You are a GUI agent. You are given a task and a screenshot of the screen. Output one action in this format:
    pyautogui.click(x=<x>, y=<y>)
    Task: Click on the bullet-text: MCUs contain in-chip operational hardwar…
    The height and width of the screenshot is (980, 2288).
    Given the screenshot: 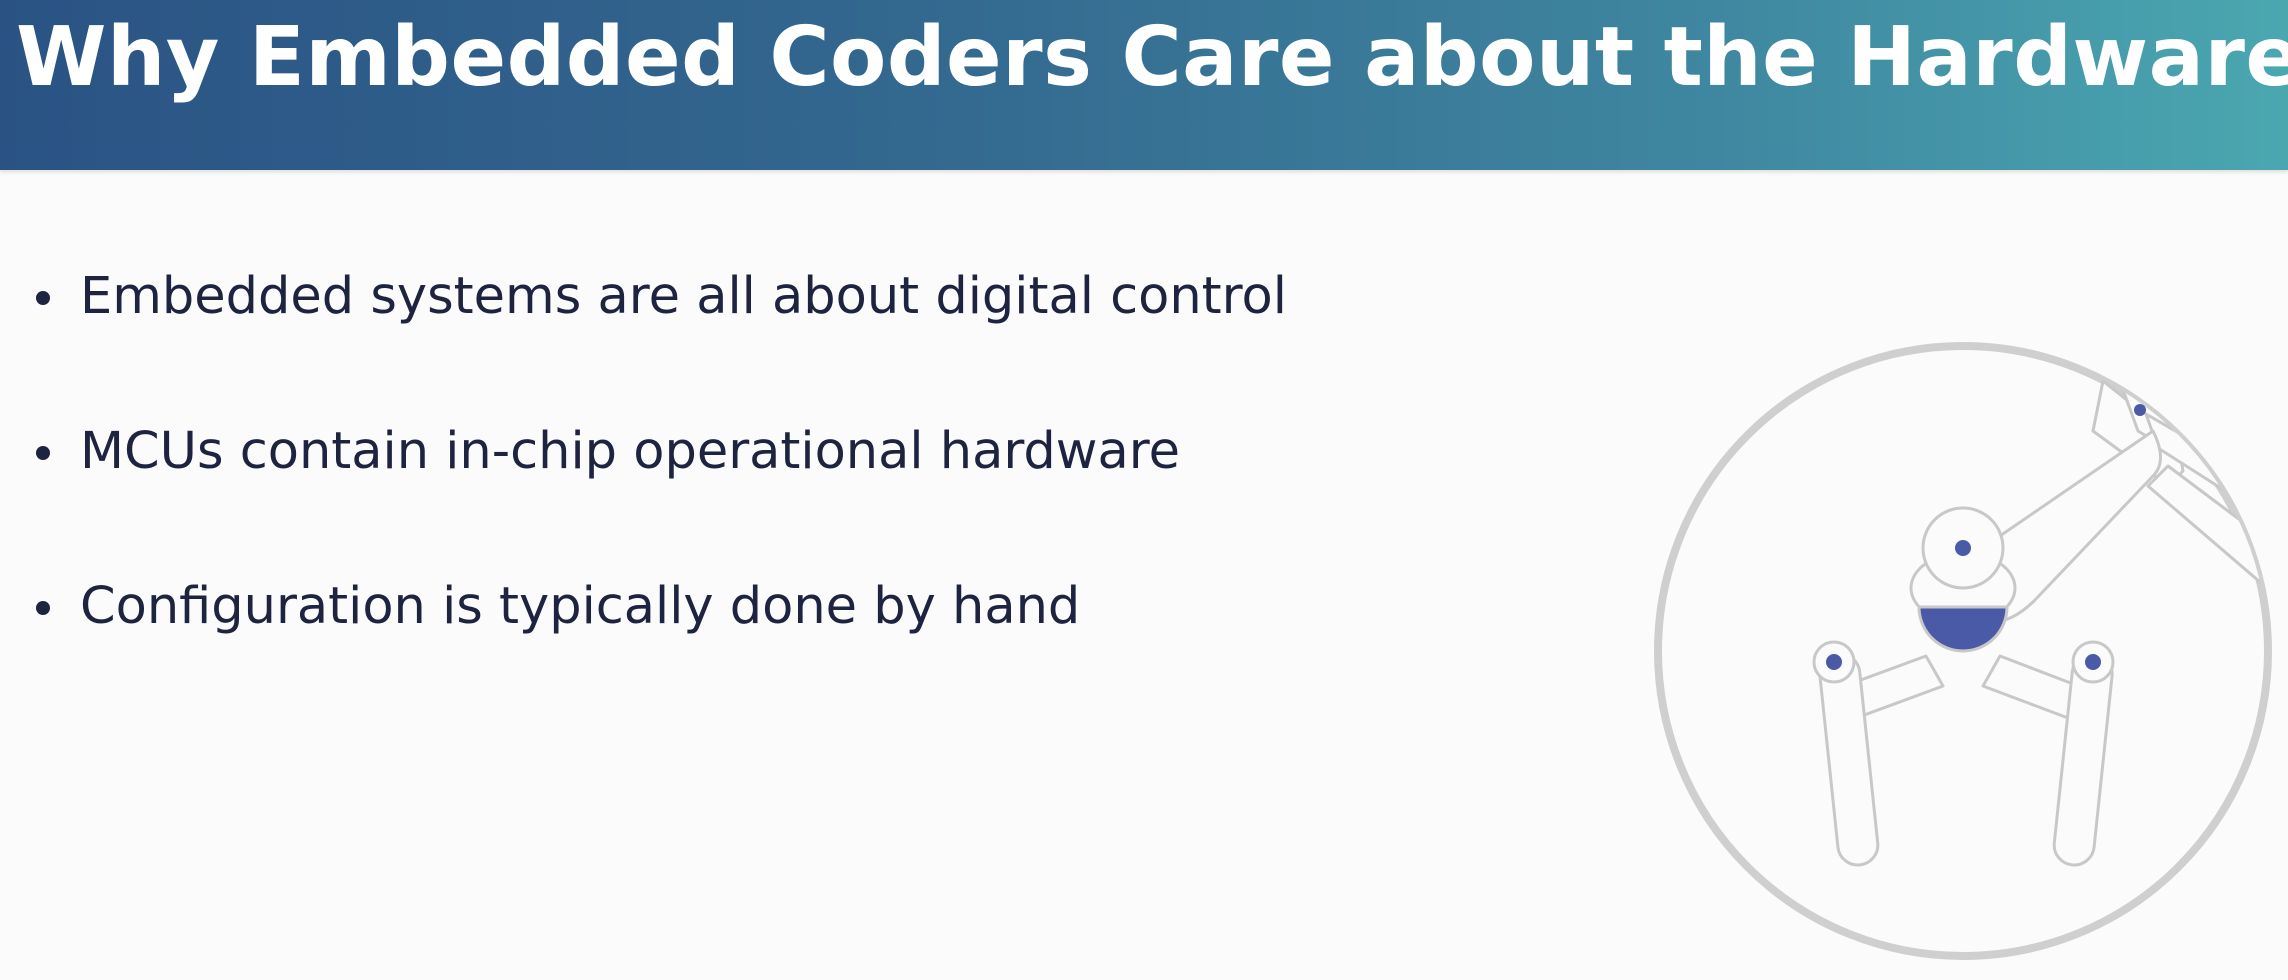 What is the action you would take?
    pyautogui.click(x=630, y=451)
    